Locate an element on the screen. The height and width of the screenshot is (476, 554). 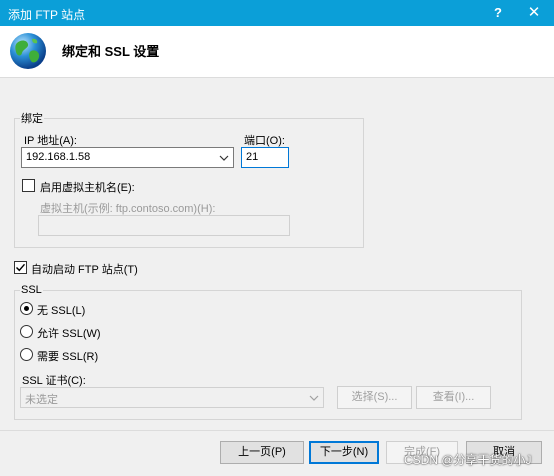
window-title: 添加 FTP 站点 is located at coordinates (47, 15).